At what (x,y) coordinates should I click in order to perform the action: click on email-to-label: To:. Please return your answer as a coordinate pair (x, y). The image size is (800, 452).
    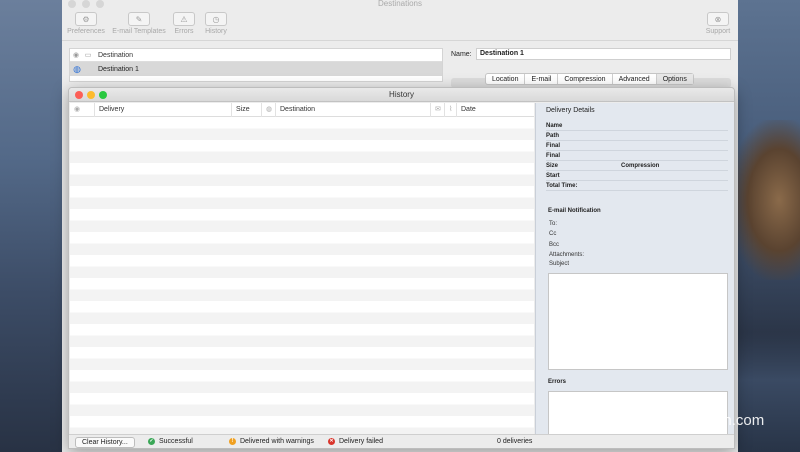
    Looking at the image, I should click on (553, 224).